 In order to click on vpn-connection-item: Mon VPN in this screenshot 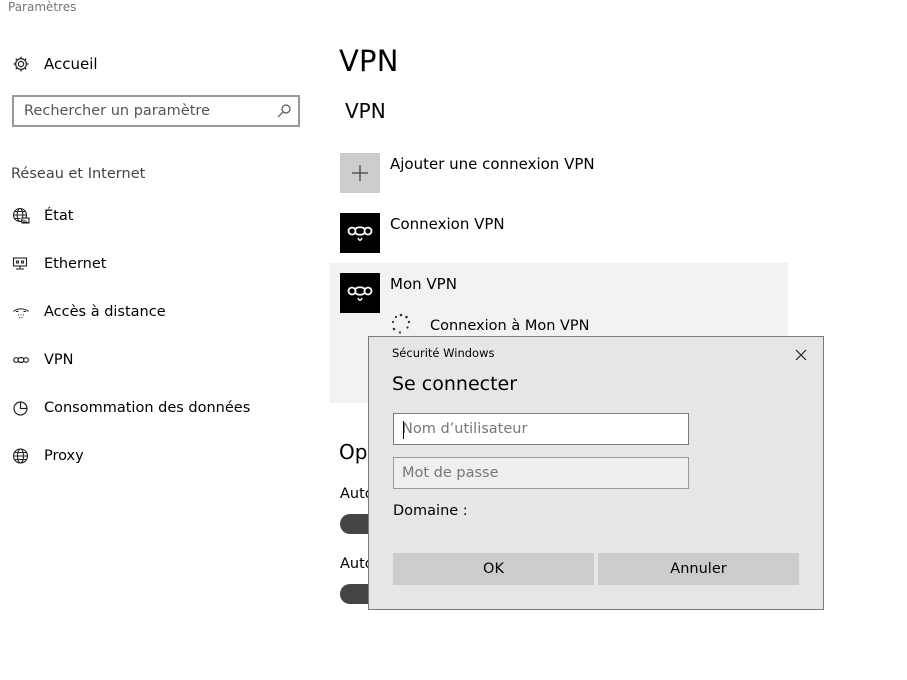, I will do `click(398, 293)`.